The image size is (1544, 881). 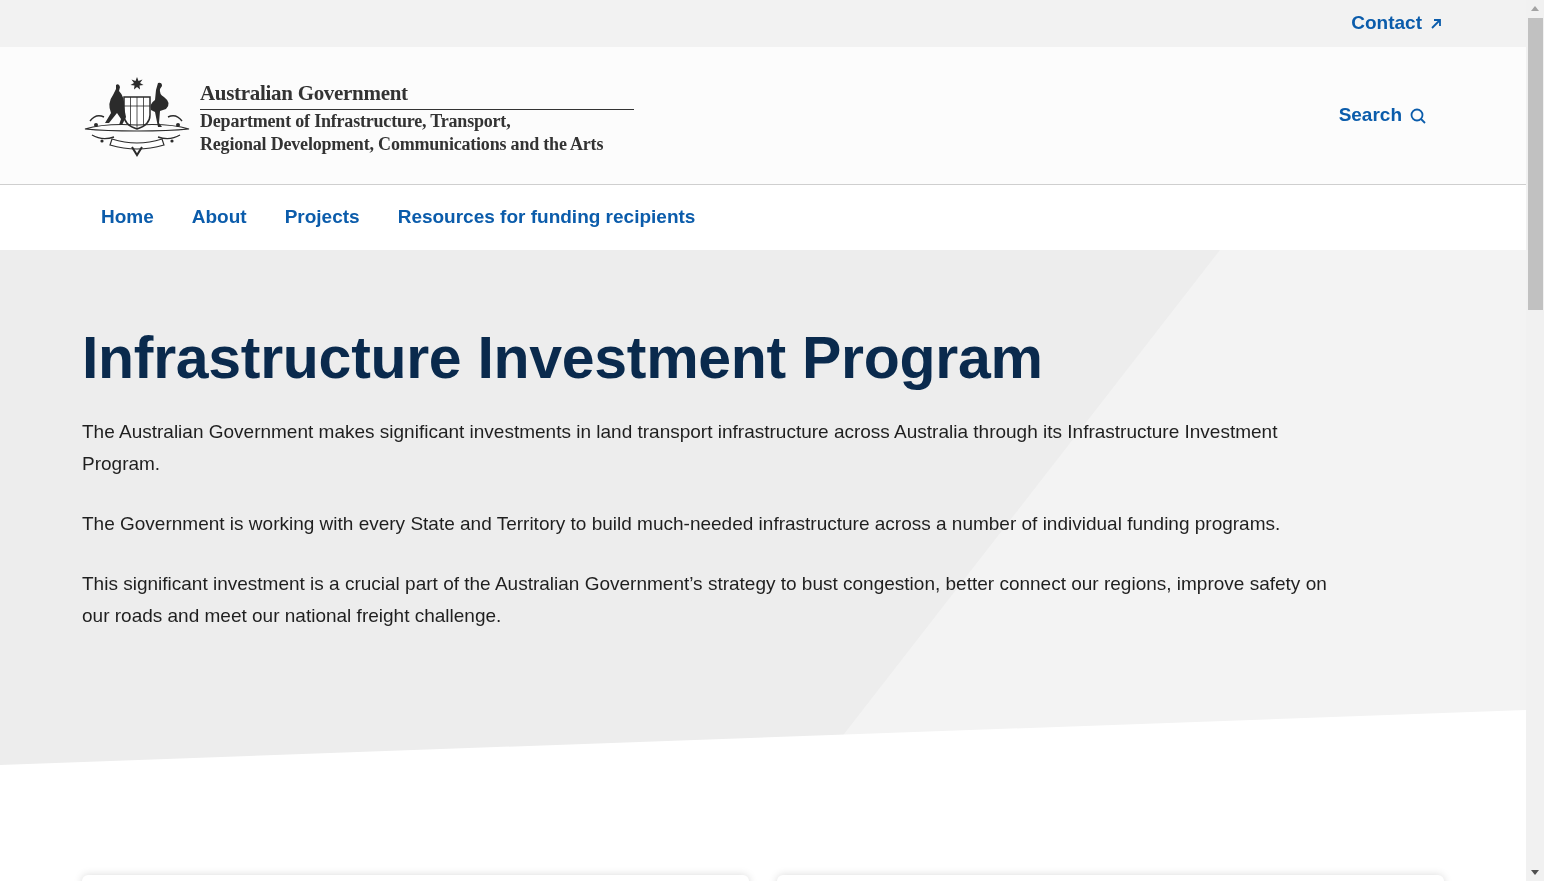 I want to click on intro-paragraph: This significant investment is a crucial part of the Australian Government’s strategy to bust congestion, better connect our regions, improve safety on our roads and meet our national freight challenge., so click(x=705, y=600).